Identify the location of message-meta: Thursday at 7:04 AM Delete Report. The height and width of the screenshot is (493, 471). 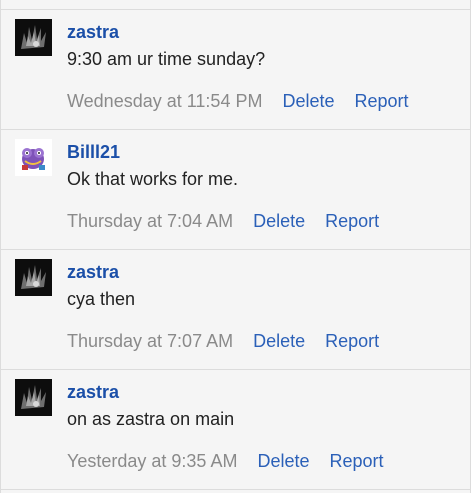
(233, 221).